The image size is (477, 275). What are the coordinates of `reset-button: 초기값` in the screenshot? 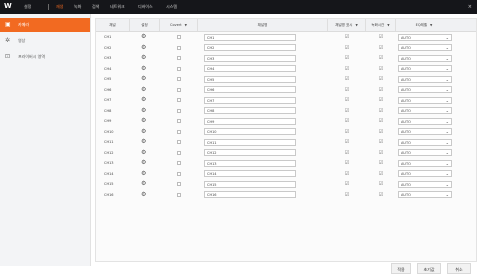 It's located at (429, 268).